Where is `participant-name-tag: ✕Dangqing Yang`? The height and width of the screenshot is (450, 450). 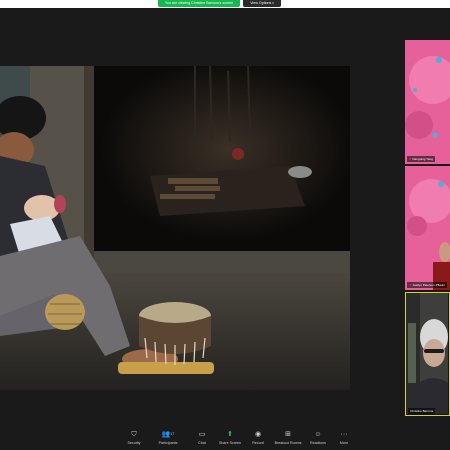
participant-name-tag: ✕Dangqing Yang is located at coordinates (421, 159).